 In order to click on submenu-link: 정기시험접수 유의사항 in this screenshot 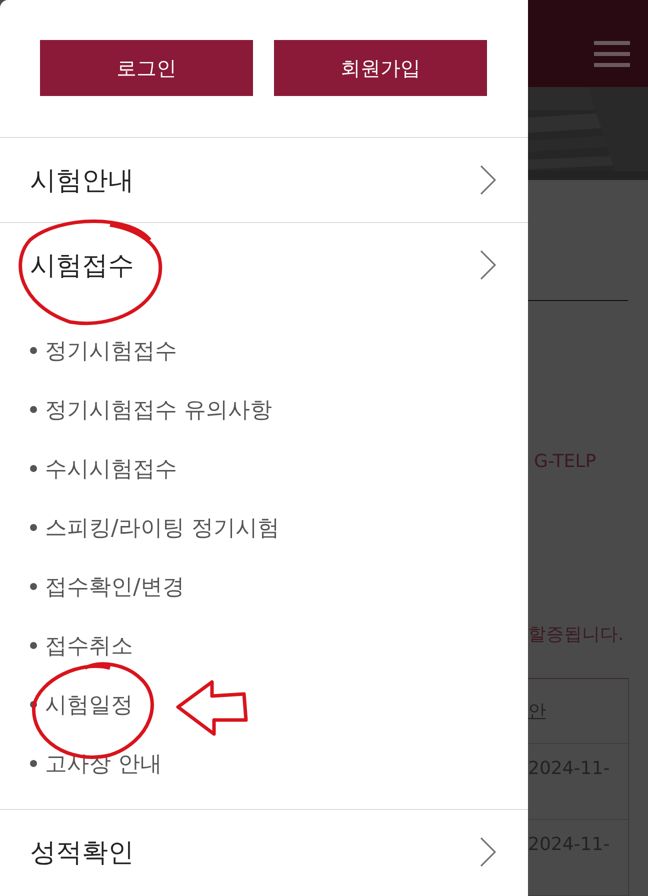, I will do `click(158, 409)`.